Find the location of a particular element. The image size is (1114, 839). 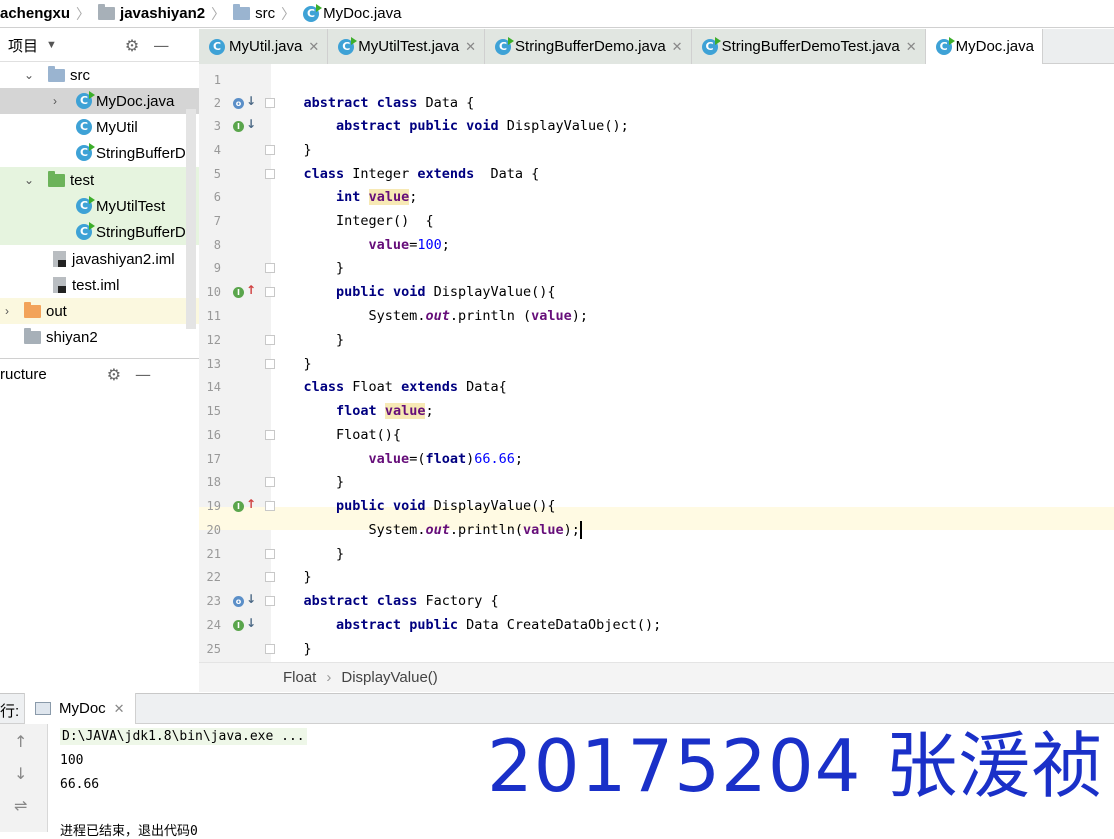

run-side-toolbar: ↑ ↓ ⇌ is located at coordinates (24, 778).